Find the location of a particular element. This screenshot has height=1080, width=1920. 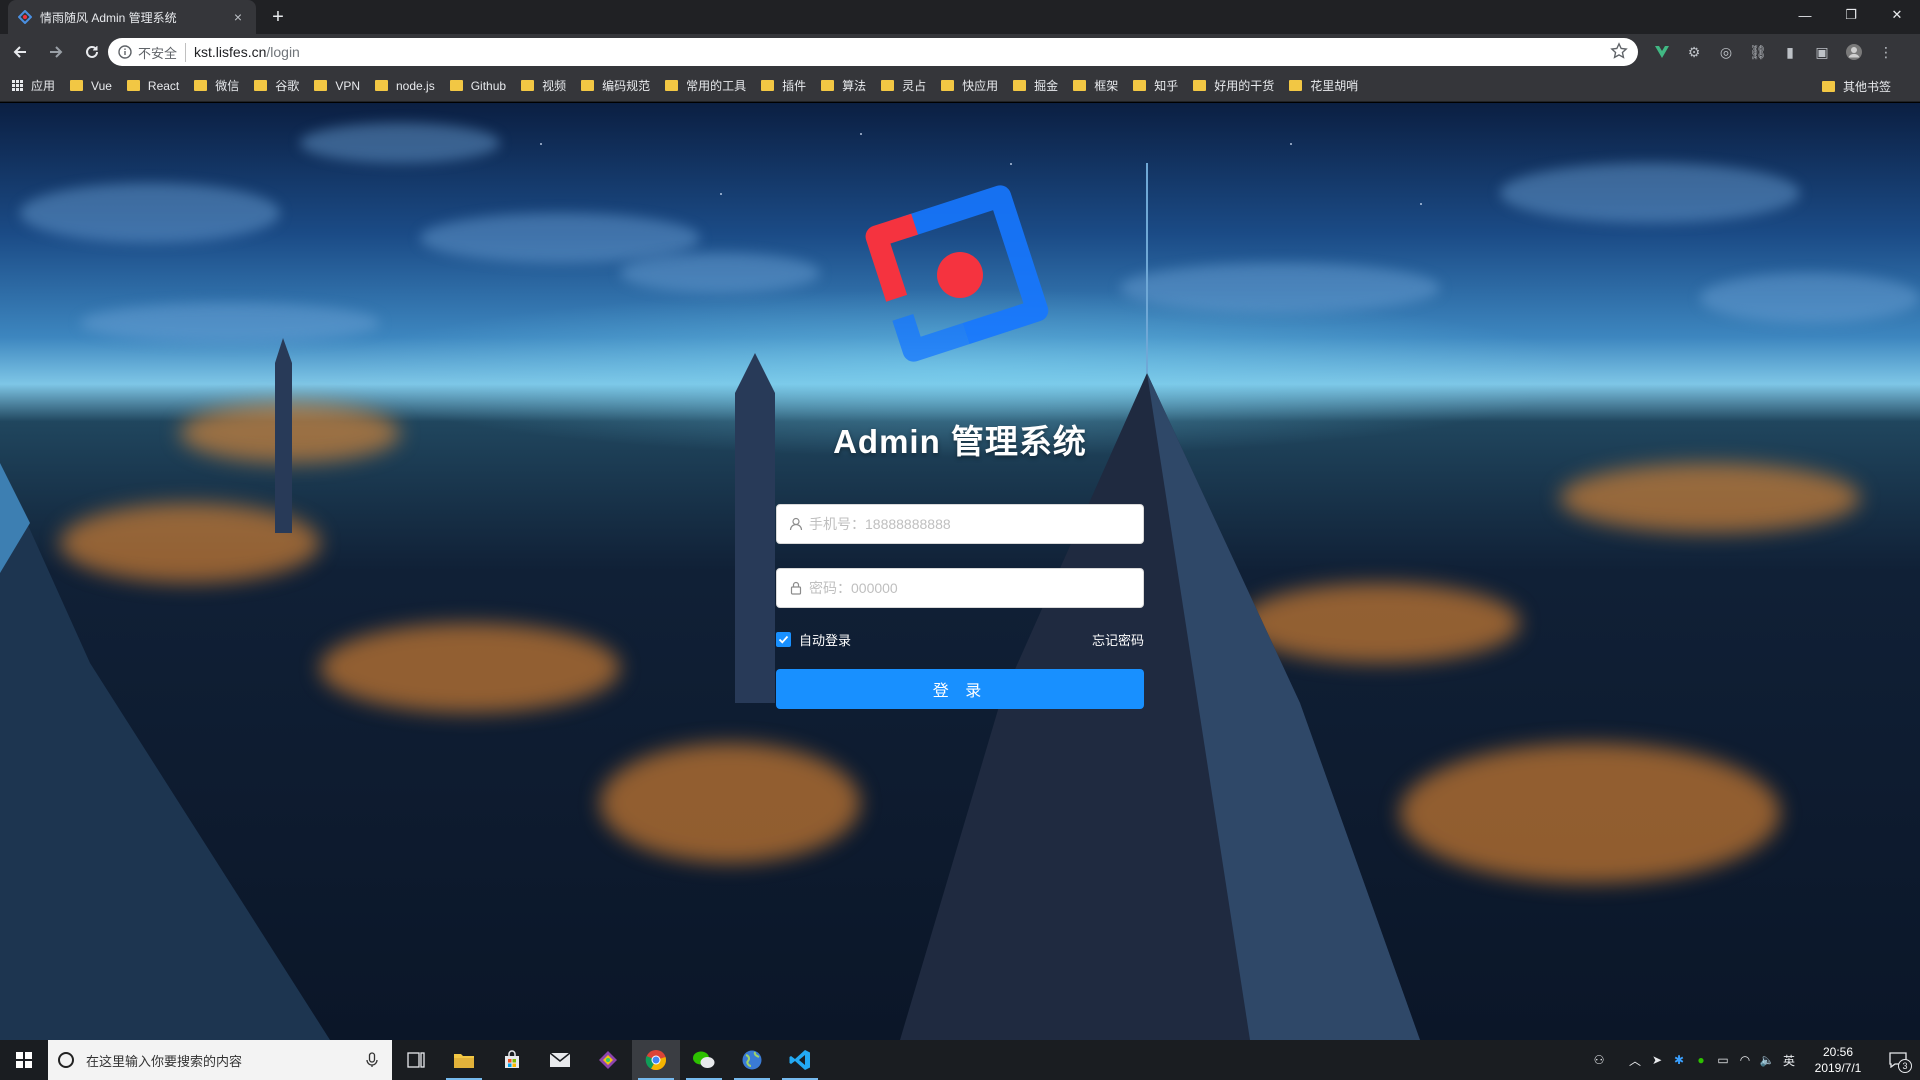

taskbar-browser-globe is located at coordinates (752, 1060).